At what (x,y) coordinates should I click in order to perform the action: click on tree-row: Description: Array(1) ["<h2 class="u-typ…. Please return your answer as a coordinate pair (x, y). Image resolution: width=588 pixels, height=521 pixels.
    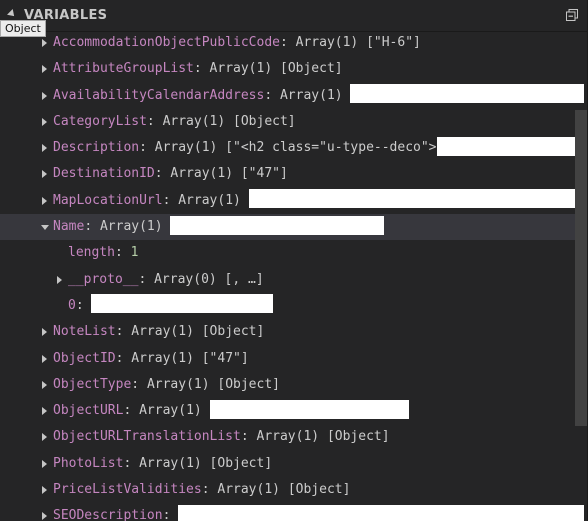
    Looking at the image, I should click on (292, 148).